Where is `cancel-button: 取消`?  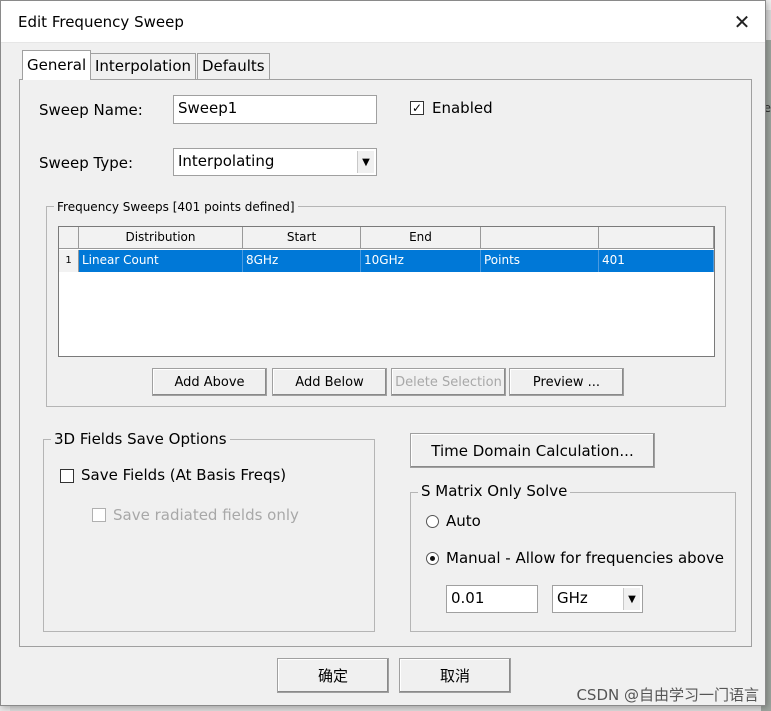 cancel-button: 取消 is located at coordinates (455, 675).